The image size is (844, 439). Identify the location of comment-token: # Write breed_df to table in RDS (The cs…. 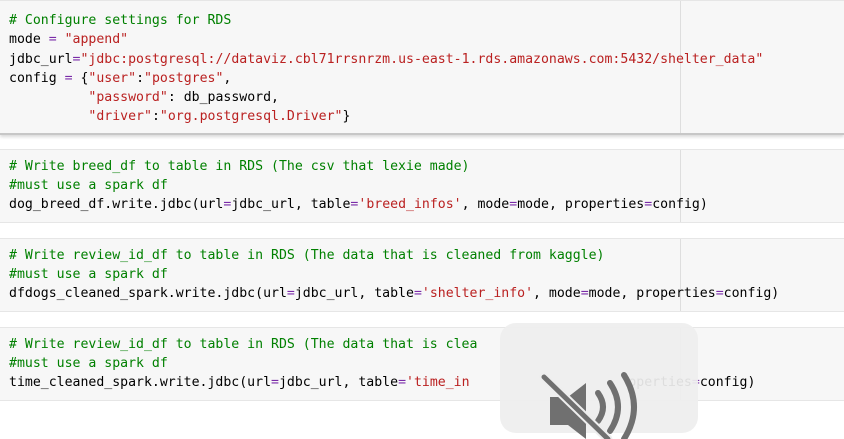
(239, 166).